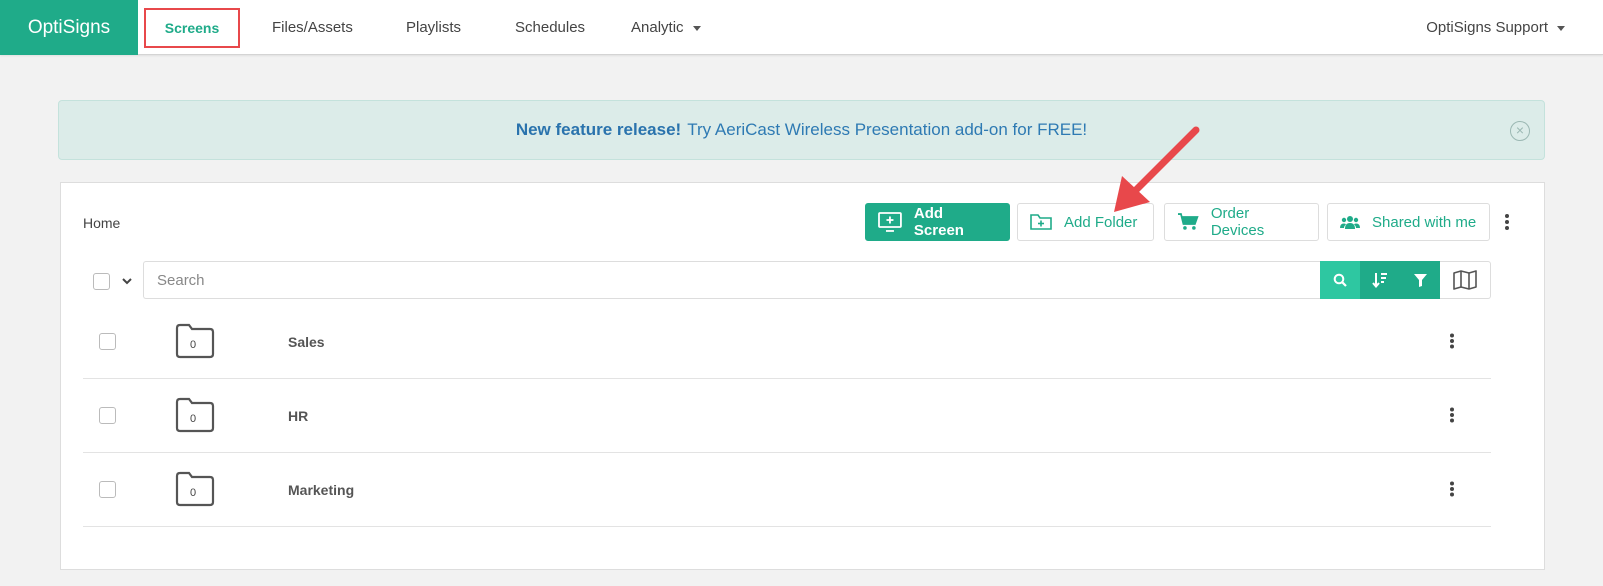 The height and width of the screenshot is (586, 1603). I want to click on list-item: 0 Sales, so click(787, 342).